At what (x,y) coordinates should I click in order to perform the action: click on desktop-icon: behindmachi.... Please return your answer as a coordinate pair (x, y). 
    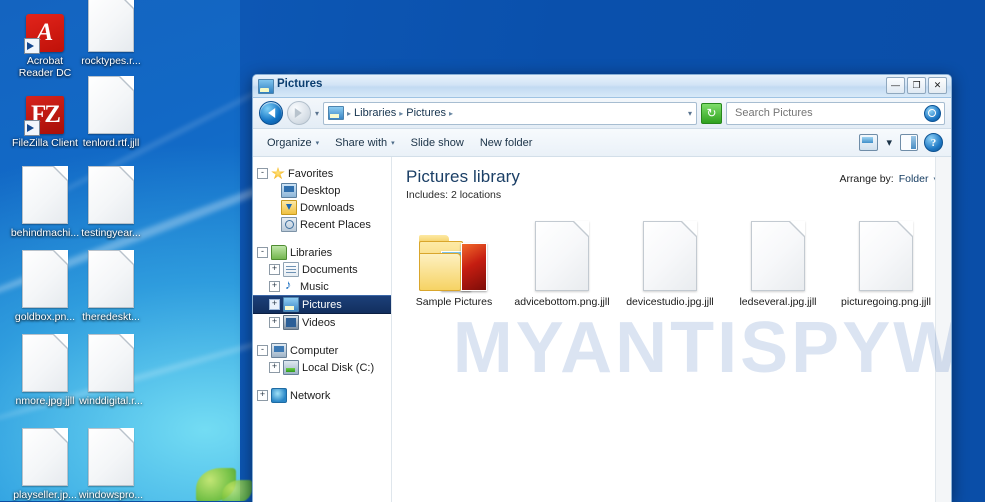
    Looking at the image, I should click on (45, 202).